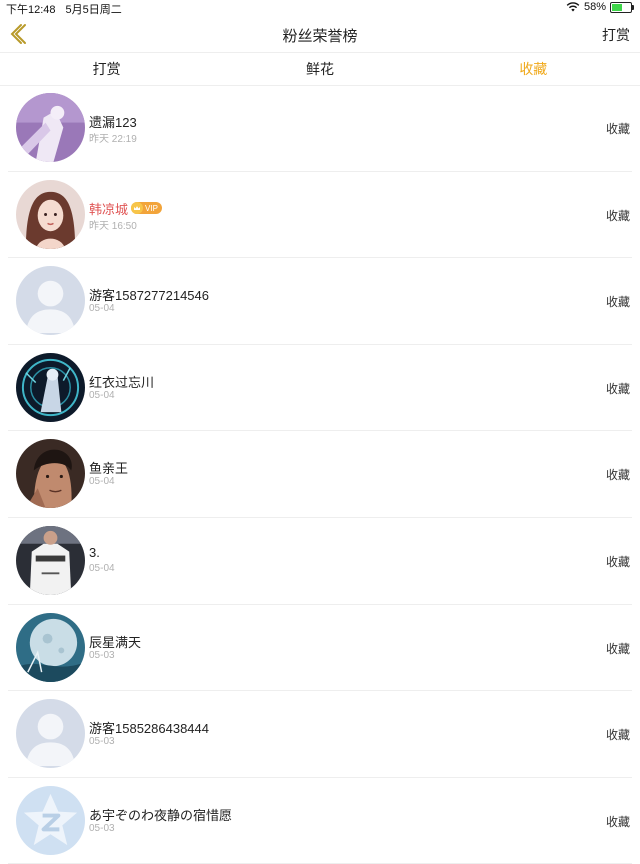 This screenshot has width=640, height=864. Describe the element at coordinates (633, 7) in the screenshot. I see `battery-cap` at that location.